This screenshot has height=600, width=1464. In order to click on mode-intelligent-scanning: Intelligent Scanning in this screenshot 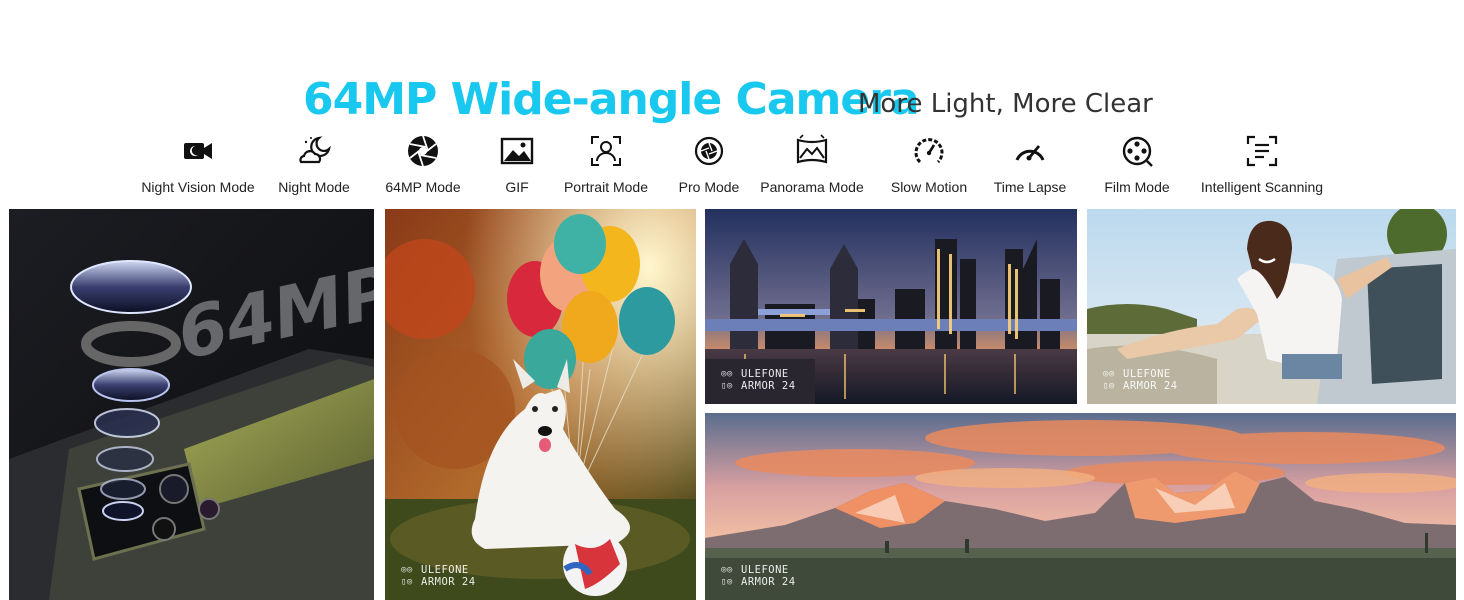, I will do `click(1262, 164)`.